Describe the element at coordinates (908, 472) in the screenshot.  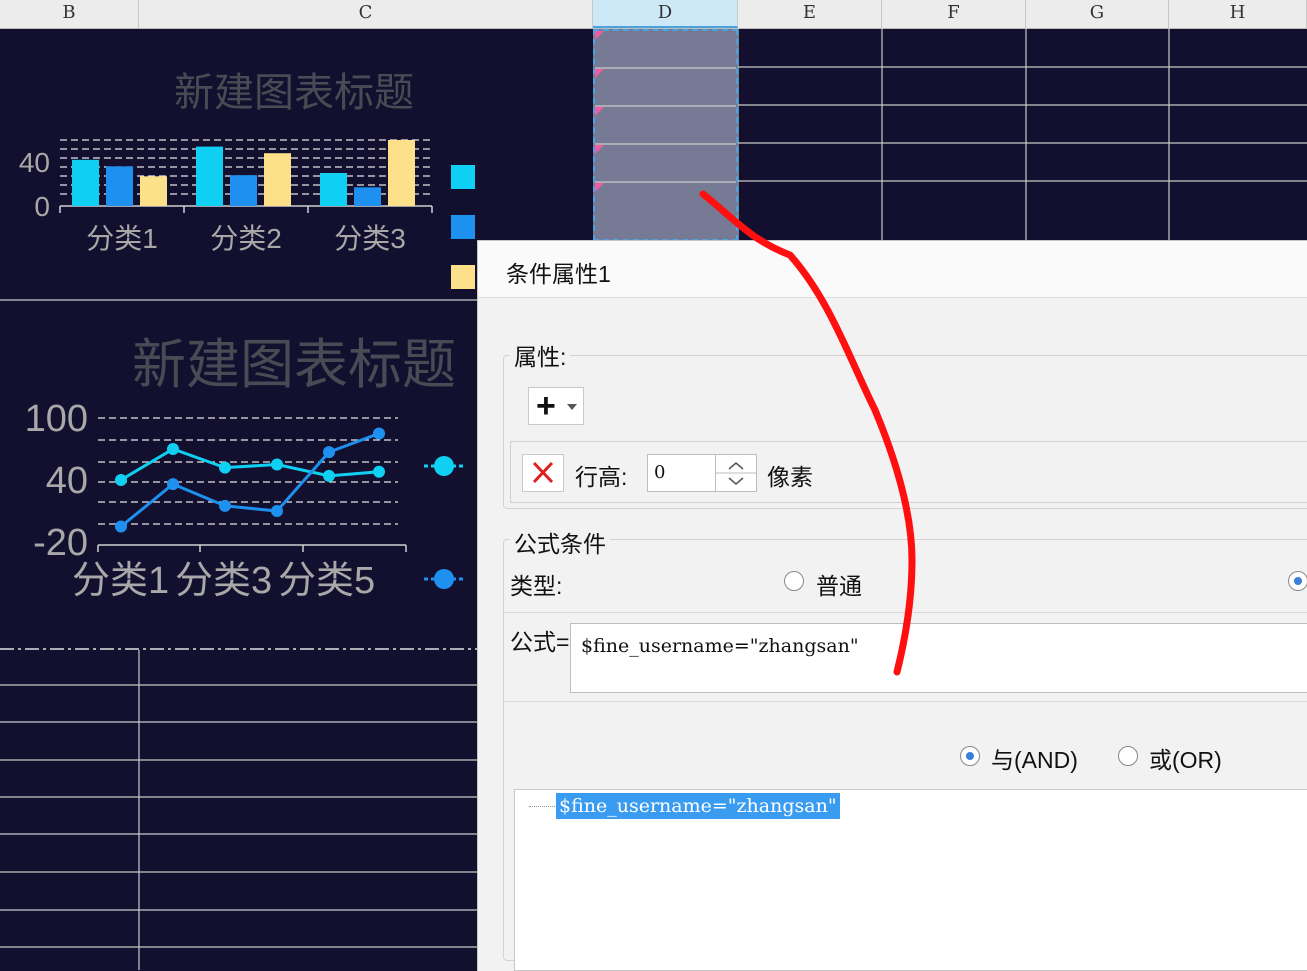
I see `row-height-property: 行高: 0 像素` at that location.